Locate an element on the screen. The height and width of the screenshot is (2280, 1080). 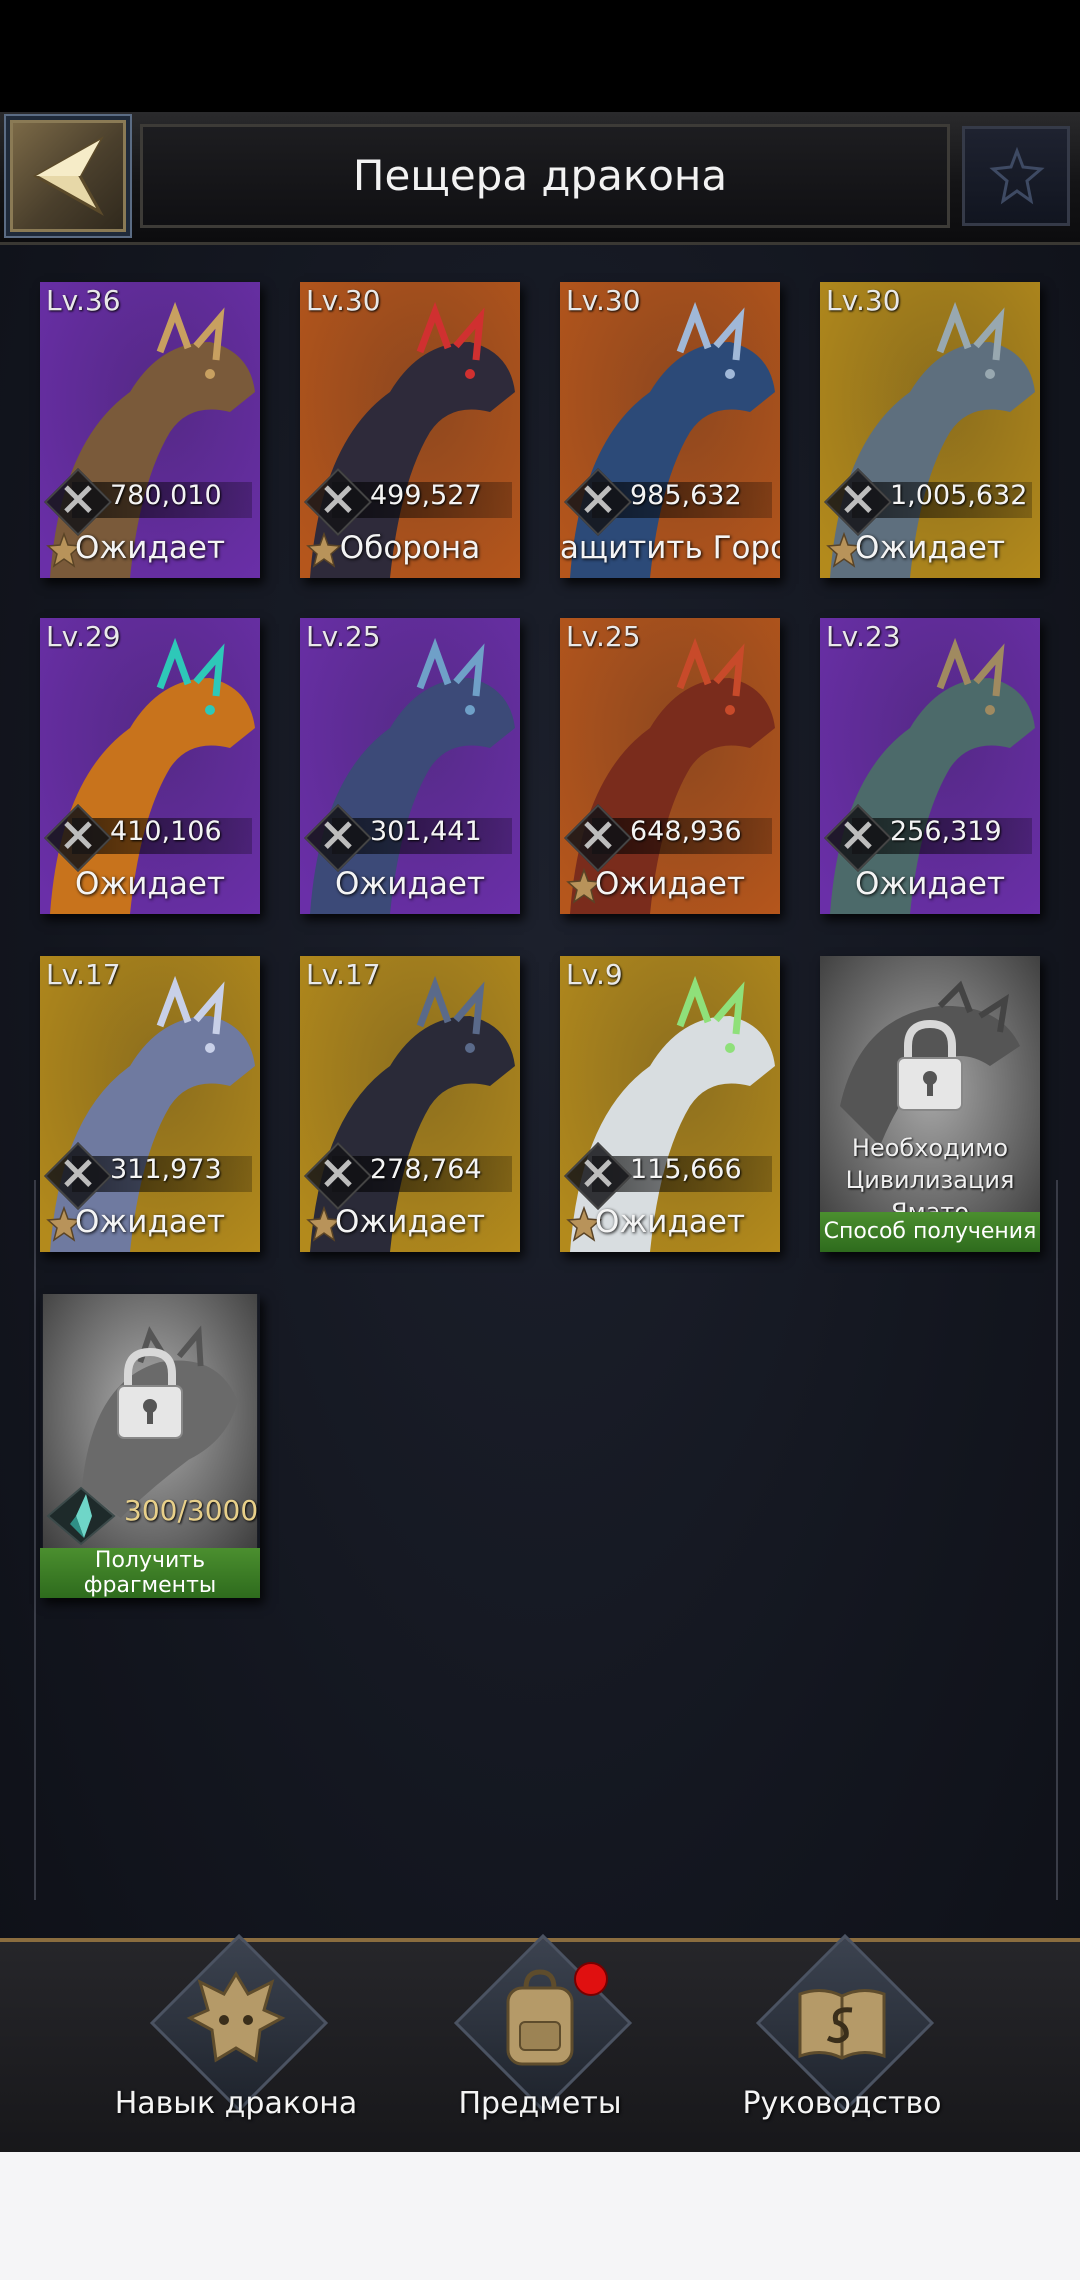
power-row: 410,106 is located at coordinates (149, 838).